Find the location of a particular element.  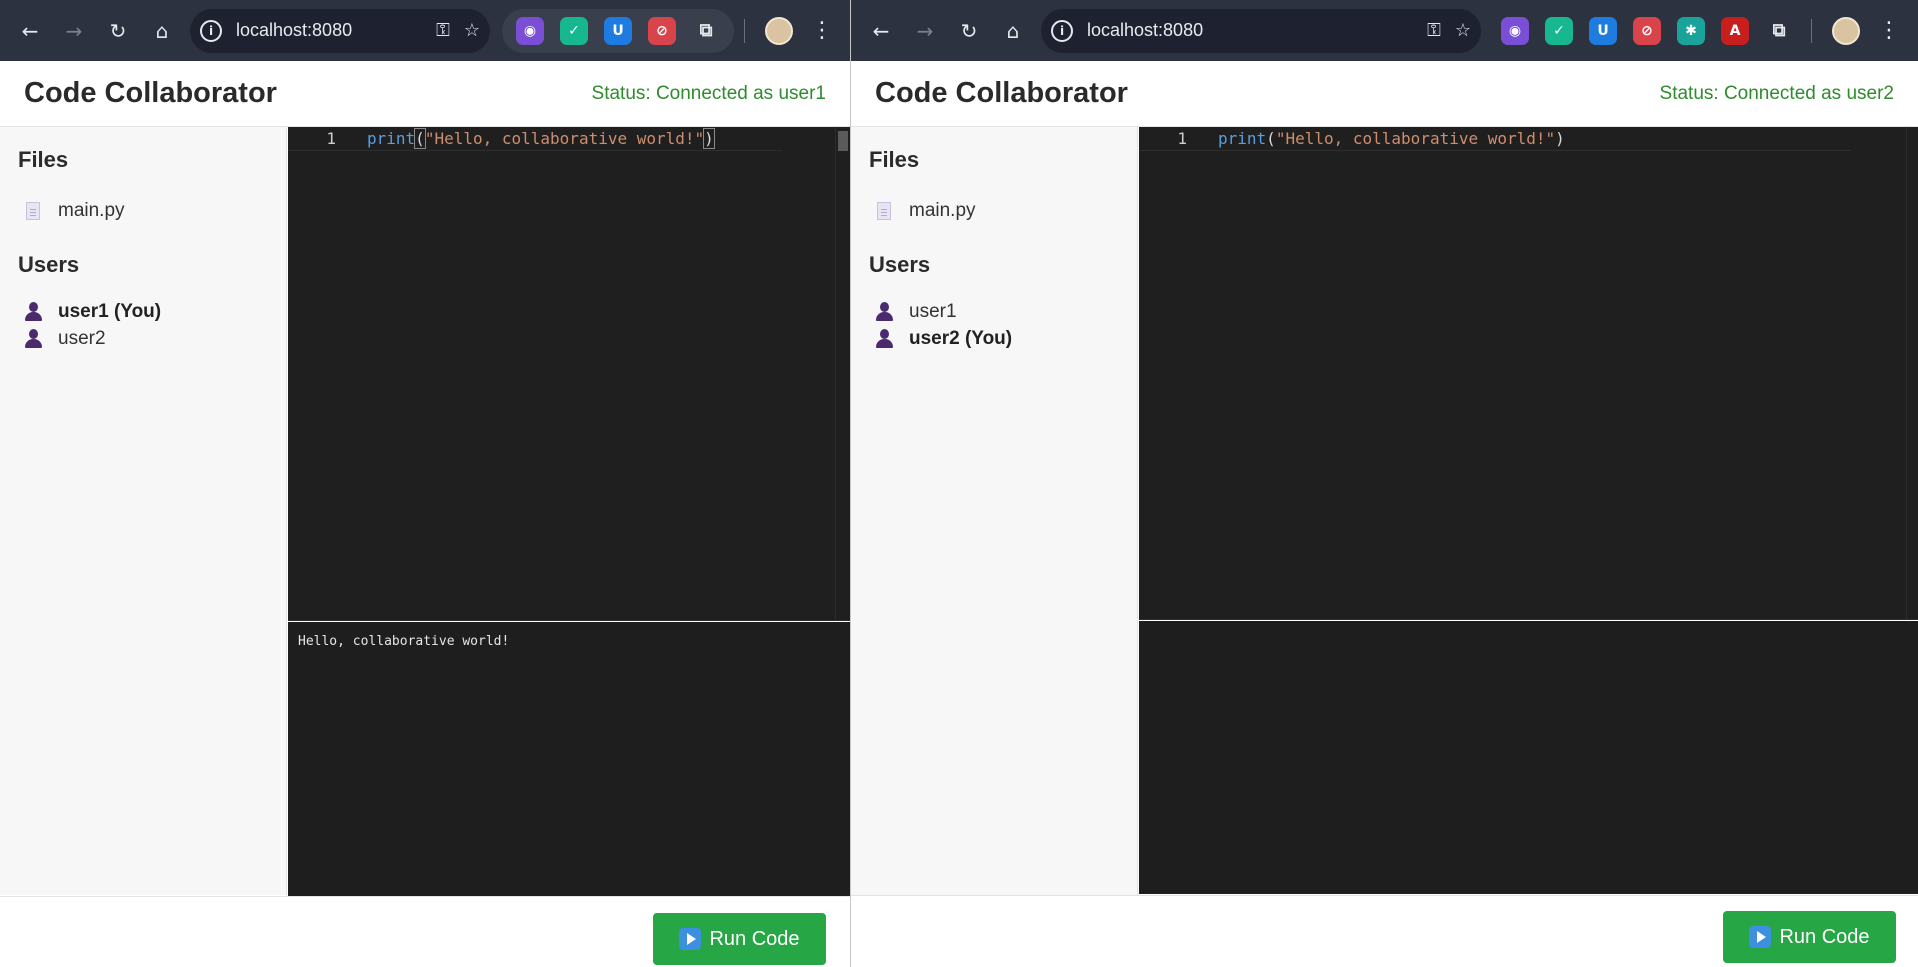

user-item-self: user2 (You) is located at coordinates (994, 338).